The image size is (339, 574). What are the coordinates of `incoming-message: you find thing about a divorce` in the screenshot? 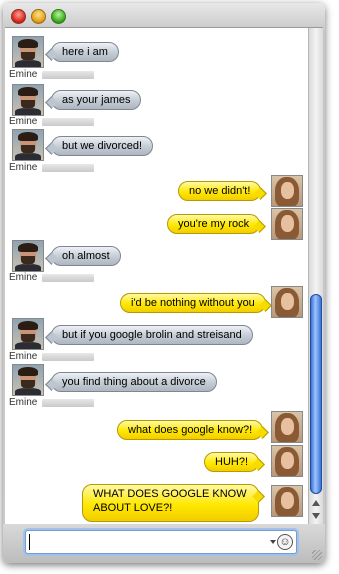 It's located at (134, 382).